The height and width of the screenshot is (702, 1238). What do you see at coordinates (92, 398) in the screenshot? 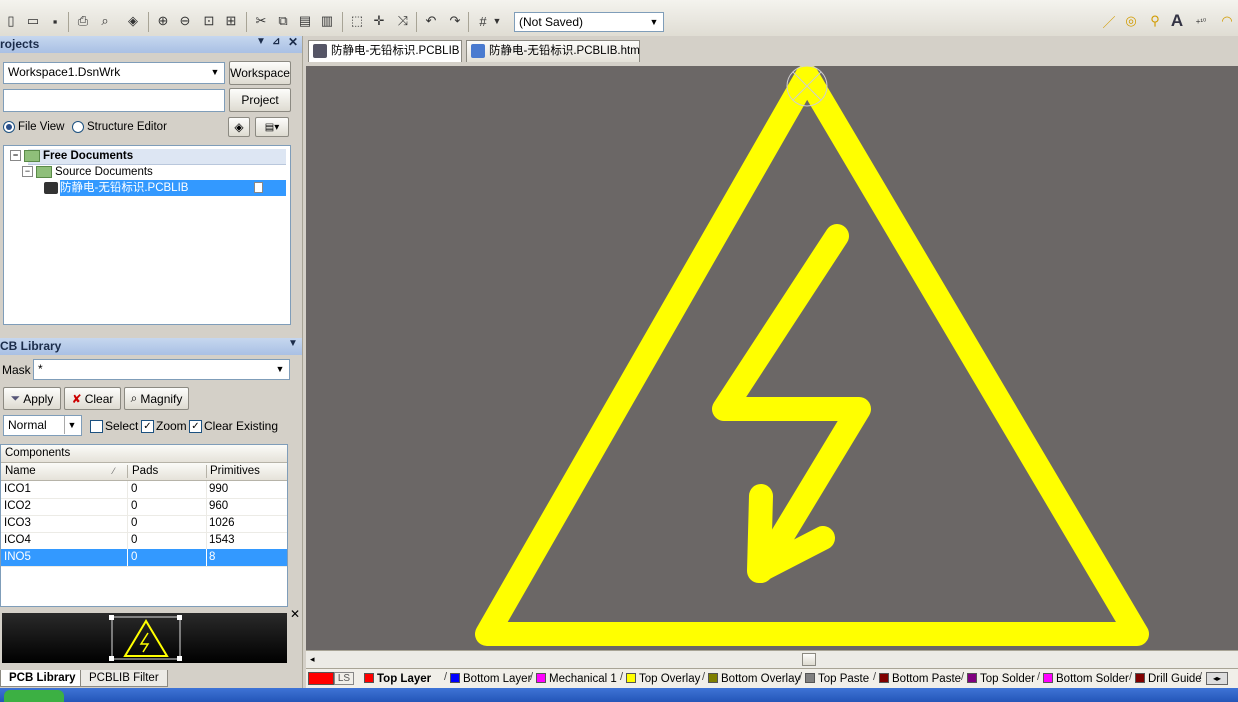
I see `clear-button: ✘ Clear` at bounding box center [92, 398].